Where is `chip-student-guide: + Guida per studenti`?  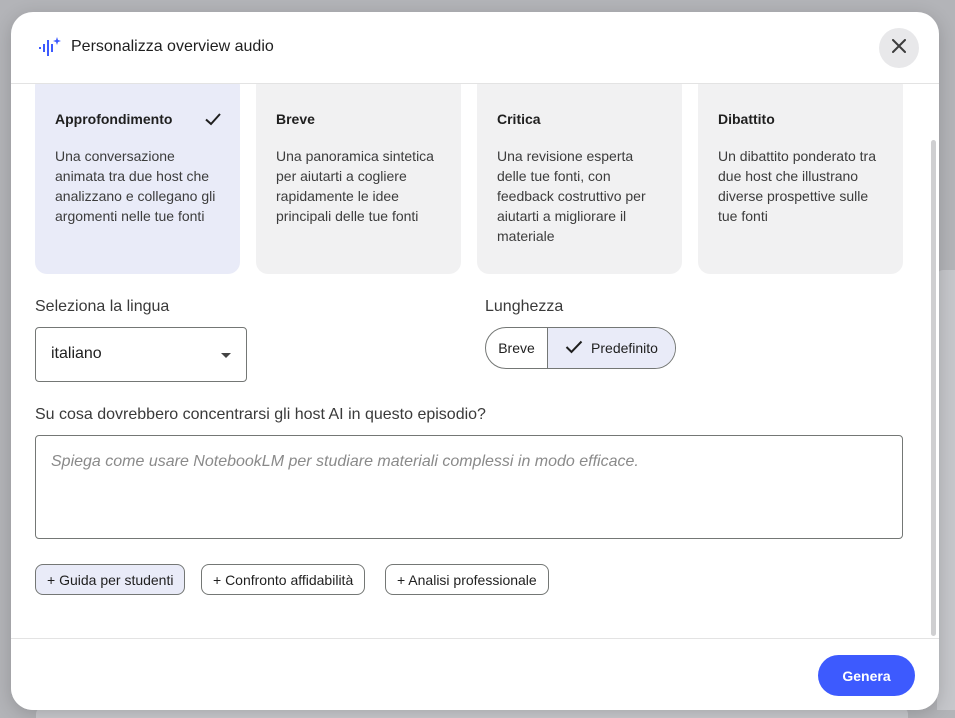
chip-student-guide: + Guida per studenti is located at coordinates (110, 579).